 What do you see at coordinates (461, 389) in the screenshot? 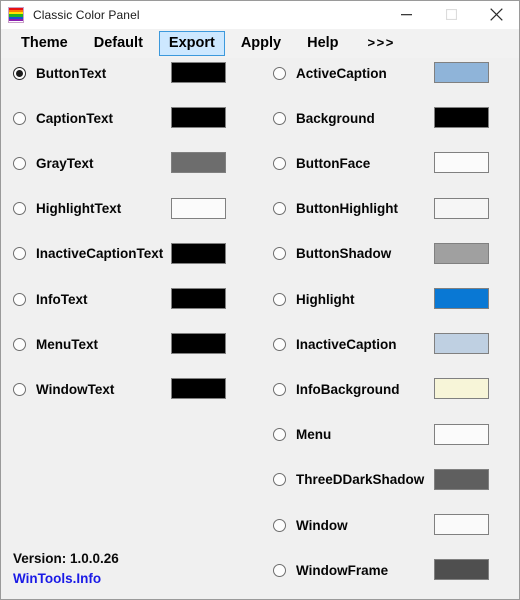
I see `color-swatch-infobackground` at bounding box center [461, 389].